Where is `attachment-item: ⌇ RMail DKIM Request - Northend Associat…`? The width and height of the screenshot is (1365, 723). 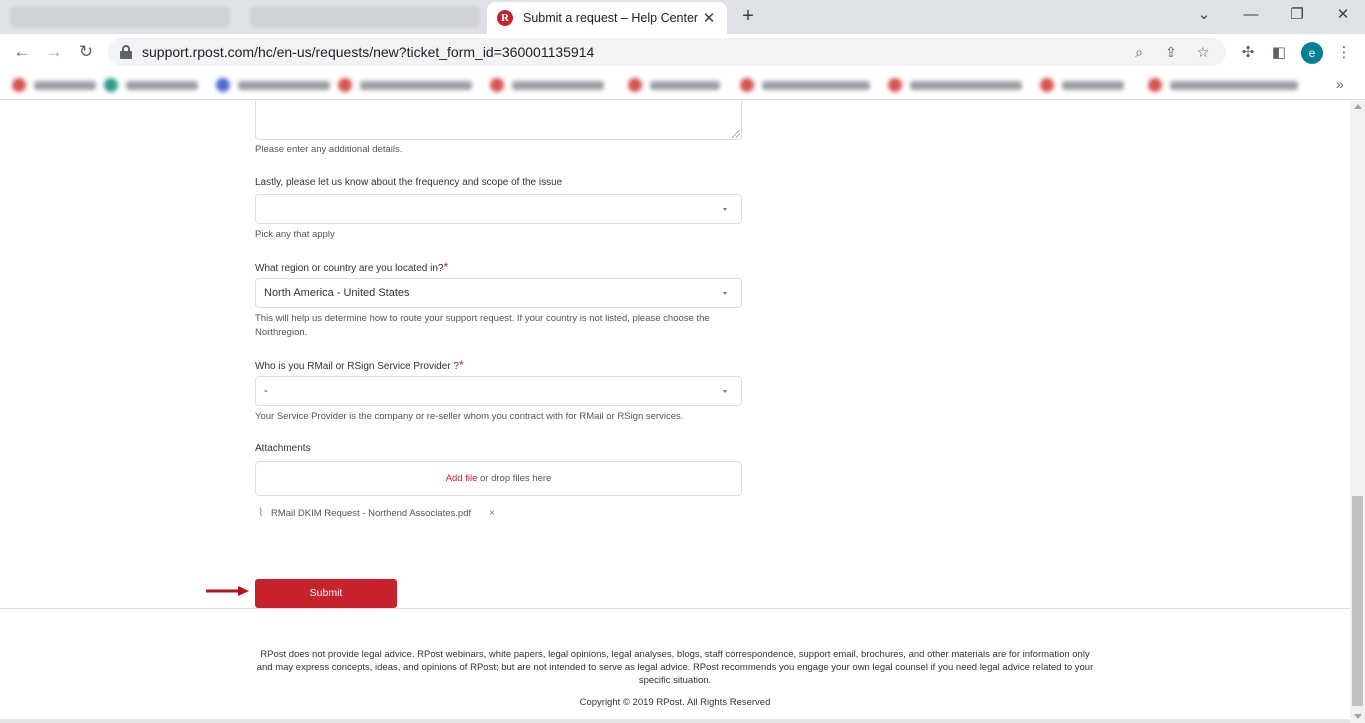
attachment-item: ⌇ RMail DKIM Request - Northend Associat… is located at coordinates (376, 513).